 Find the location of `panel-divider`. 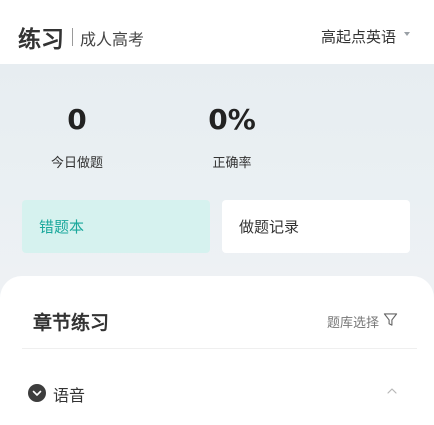

panel-divider is located at coordinates (219, 348).